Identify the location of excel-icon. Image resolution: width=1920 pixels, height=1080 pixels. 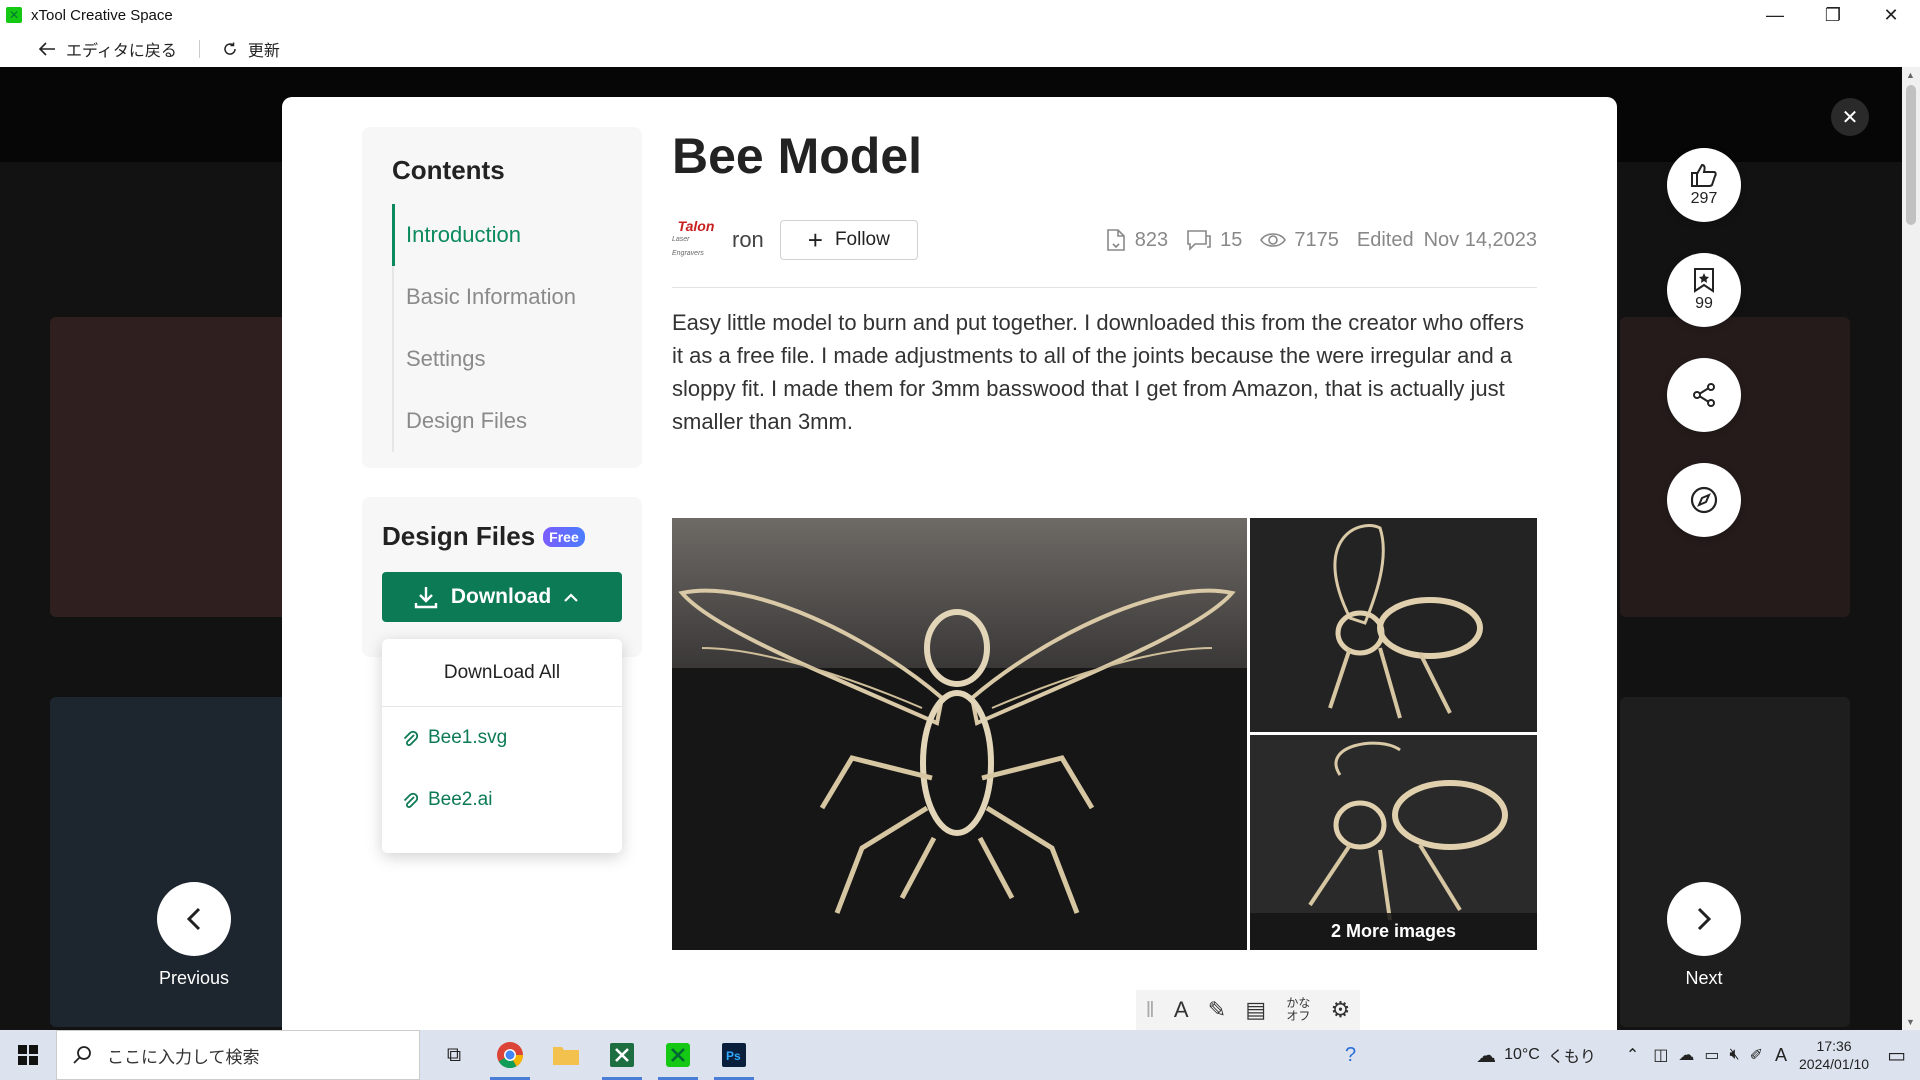
(622, 1055).